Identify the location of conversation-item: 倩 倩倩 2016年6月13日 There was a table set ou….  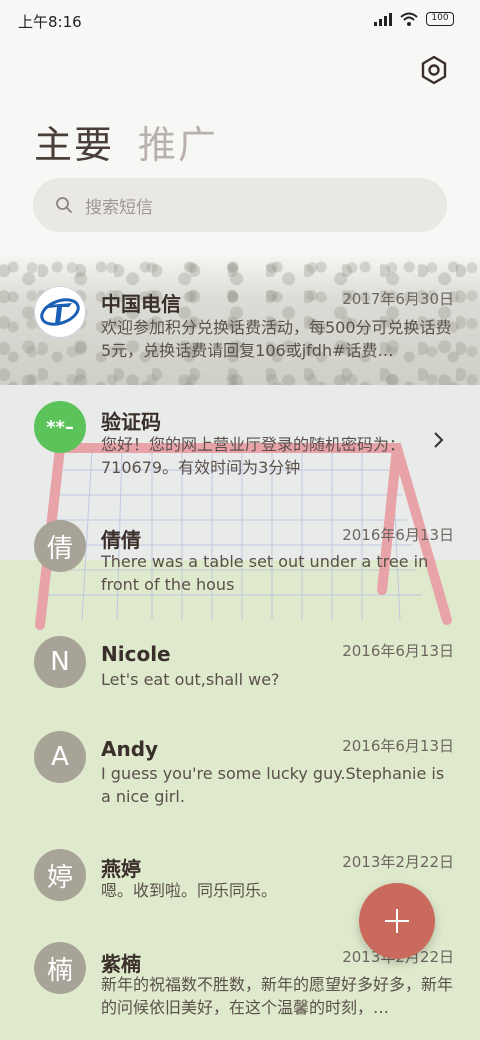
(240, 564).